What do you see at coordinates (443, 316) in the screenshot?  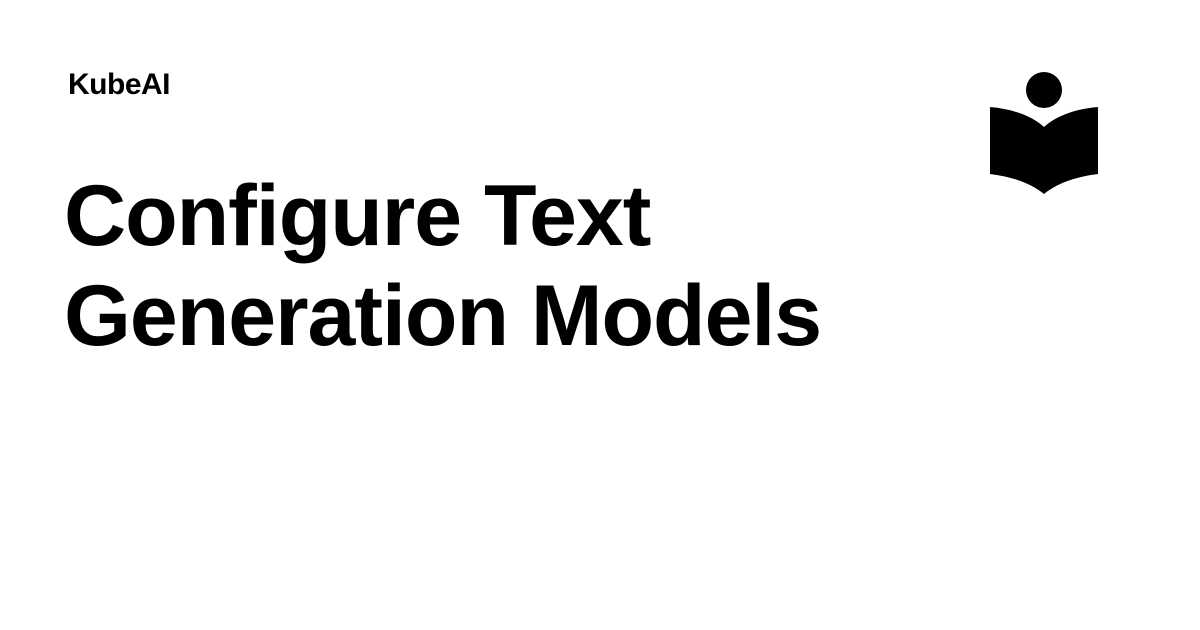 I see `page-title-line-2: Generation Models` at bounding box center [443, 316].